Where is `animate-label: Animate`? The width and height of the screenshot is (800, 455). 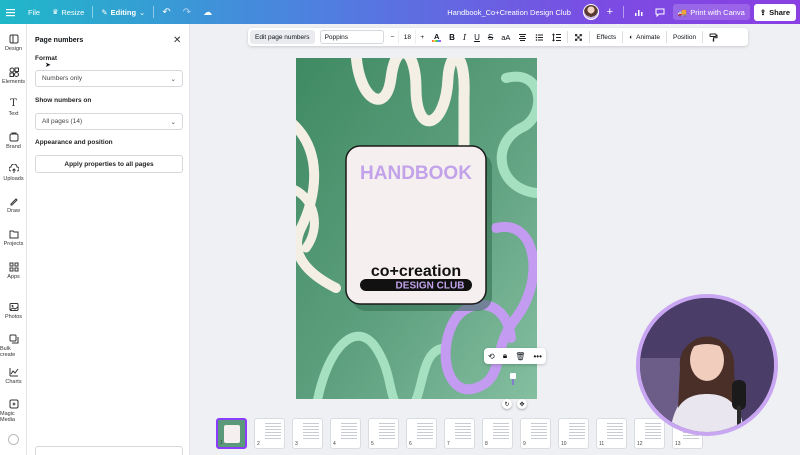
animate-label: Animate is located at coordinates (648, 37).